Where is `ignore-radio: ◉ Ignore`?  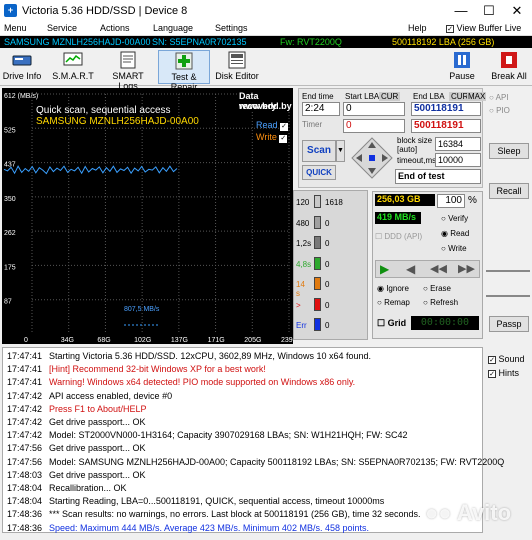
ignore-radio: ◉ Ignore is located at coordinates (393, 288).